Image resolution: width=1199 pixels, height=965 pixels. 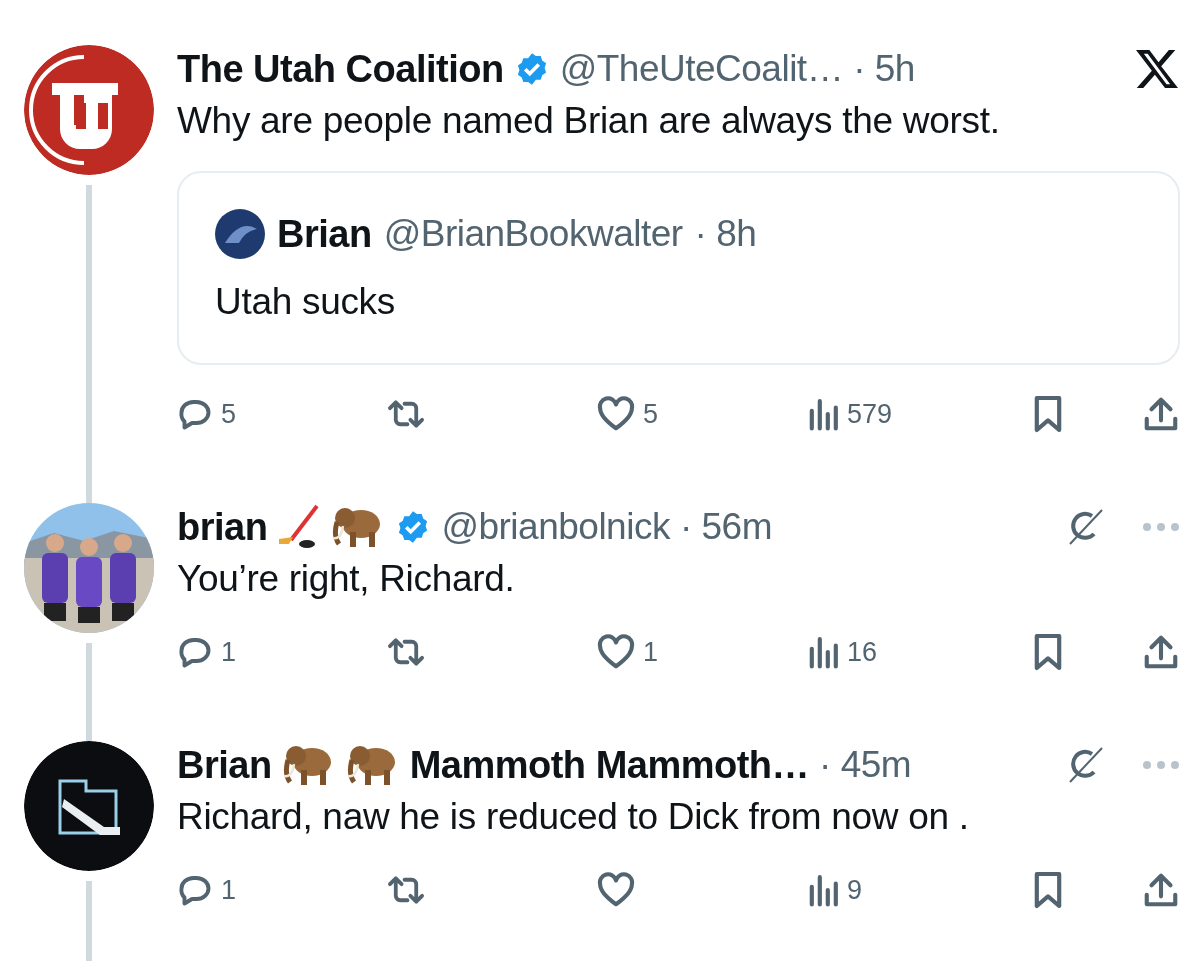 What do you see at coordinates (884, 69) in the screenshot?
I see `post-time: · 5h` at bounding box center [884, 69].